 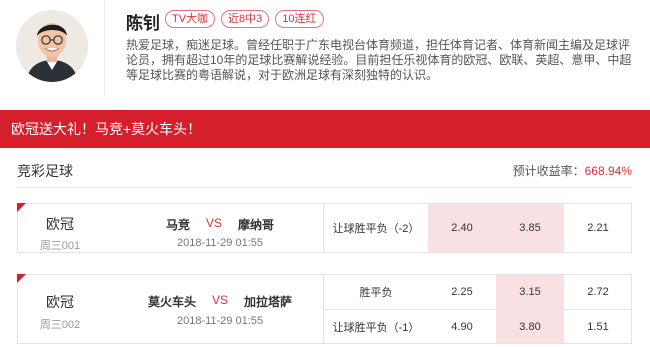 I want to click on badge-tv: TV大咖, so click(x=190, y=19).